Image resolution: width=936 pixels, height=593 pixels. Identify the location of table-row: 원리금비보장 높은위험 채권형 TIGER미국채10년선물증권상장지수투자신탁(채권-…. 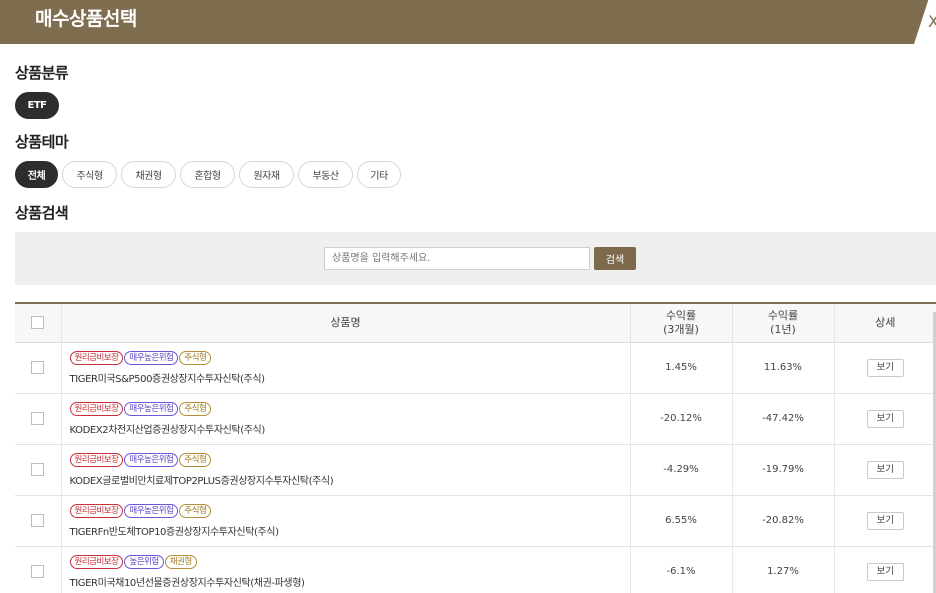
(475, 569).